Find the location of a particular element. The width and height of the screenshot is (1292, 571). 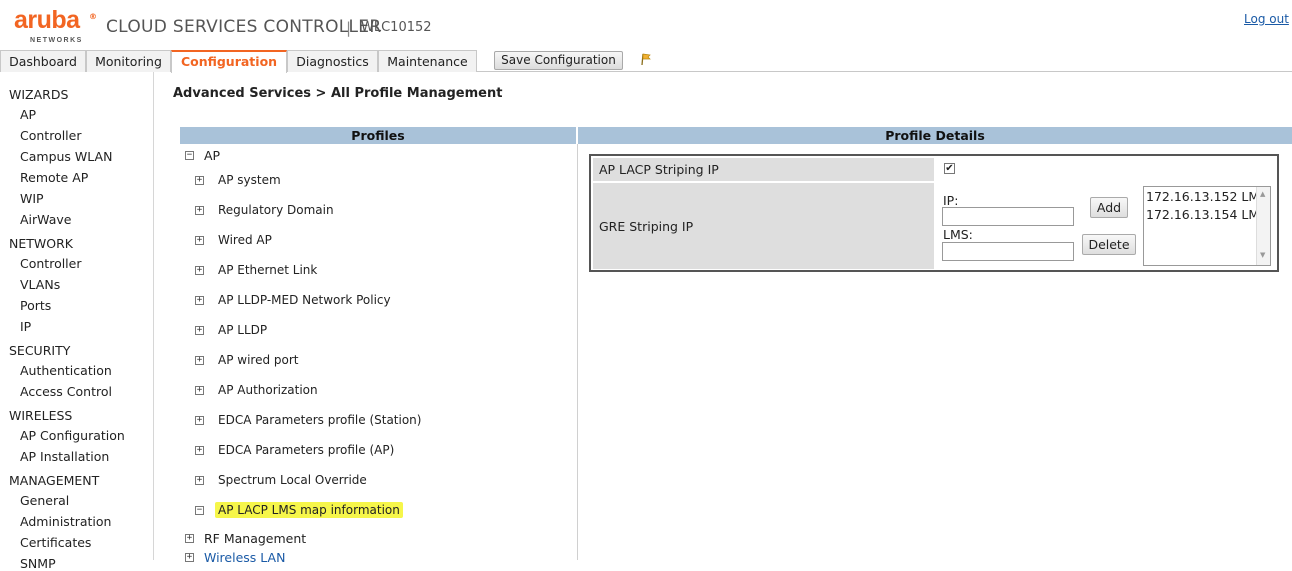

logo-wordmark: aruba is located at coordinates (47, 20).